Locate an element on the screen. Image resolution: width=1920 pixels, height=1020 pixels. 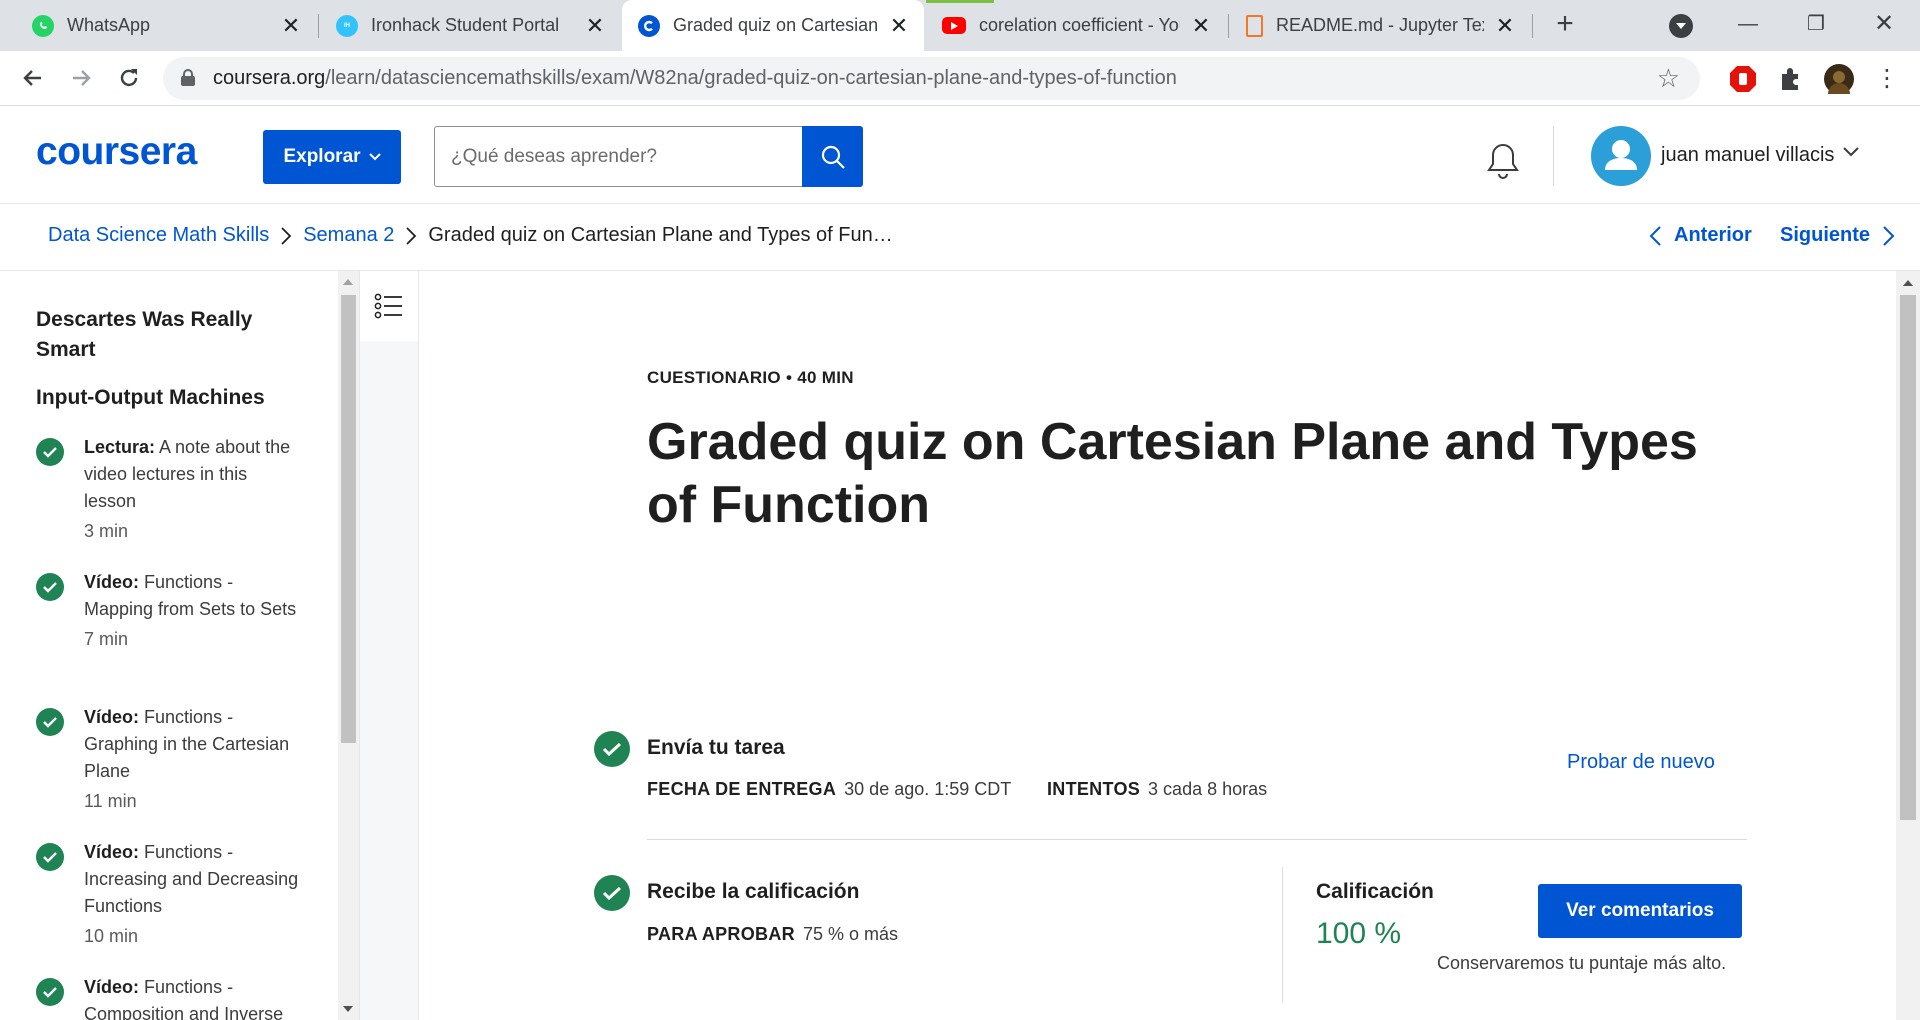
browser-tab-whatsapp: WhatsApp ✕ is located at coordinates (166, 25).